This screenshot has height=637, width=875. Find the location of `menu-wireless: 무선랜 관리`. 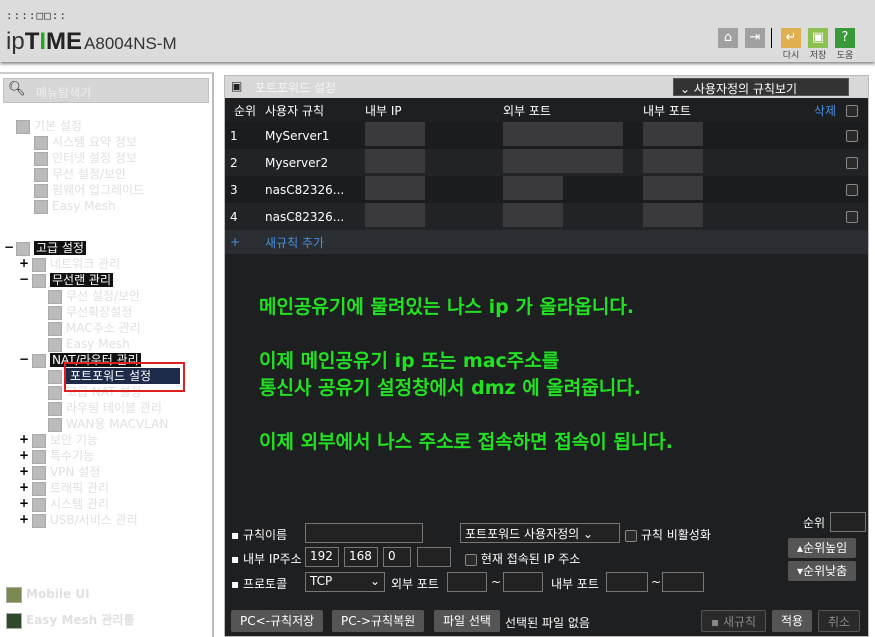

menu-wireless: 무선랜 관리 is located at coordinates (73, 280).